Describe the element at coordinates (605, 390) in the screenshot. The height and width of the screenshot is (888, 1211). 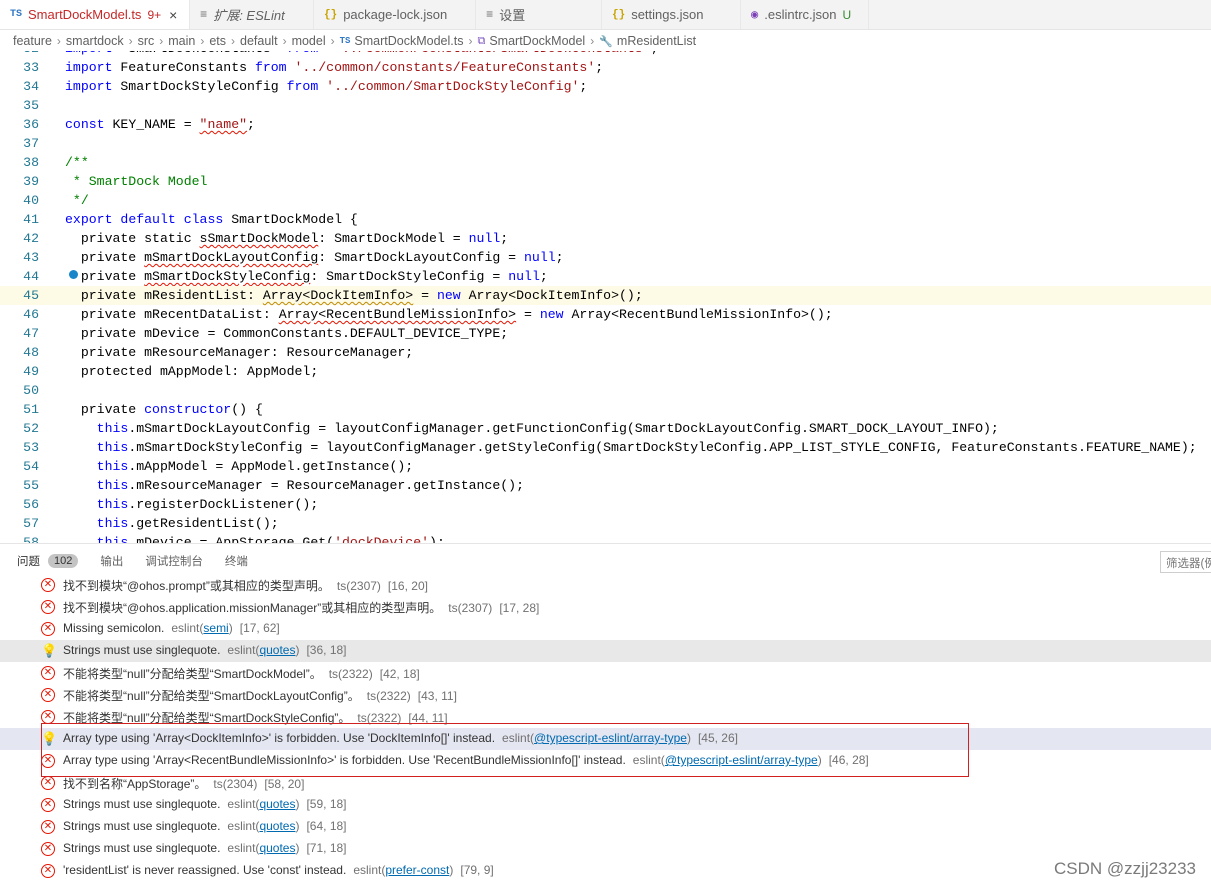
I see `code-line: 50` at that location.